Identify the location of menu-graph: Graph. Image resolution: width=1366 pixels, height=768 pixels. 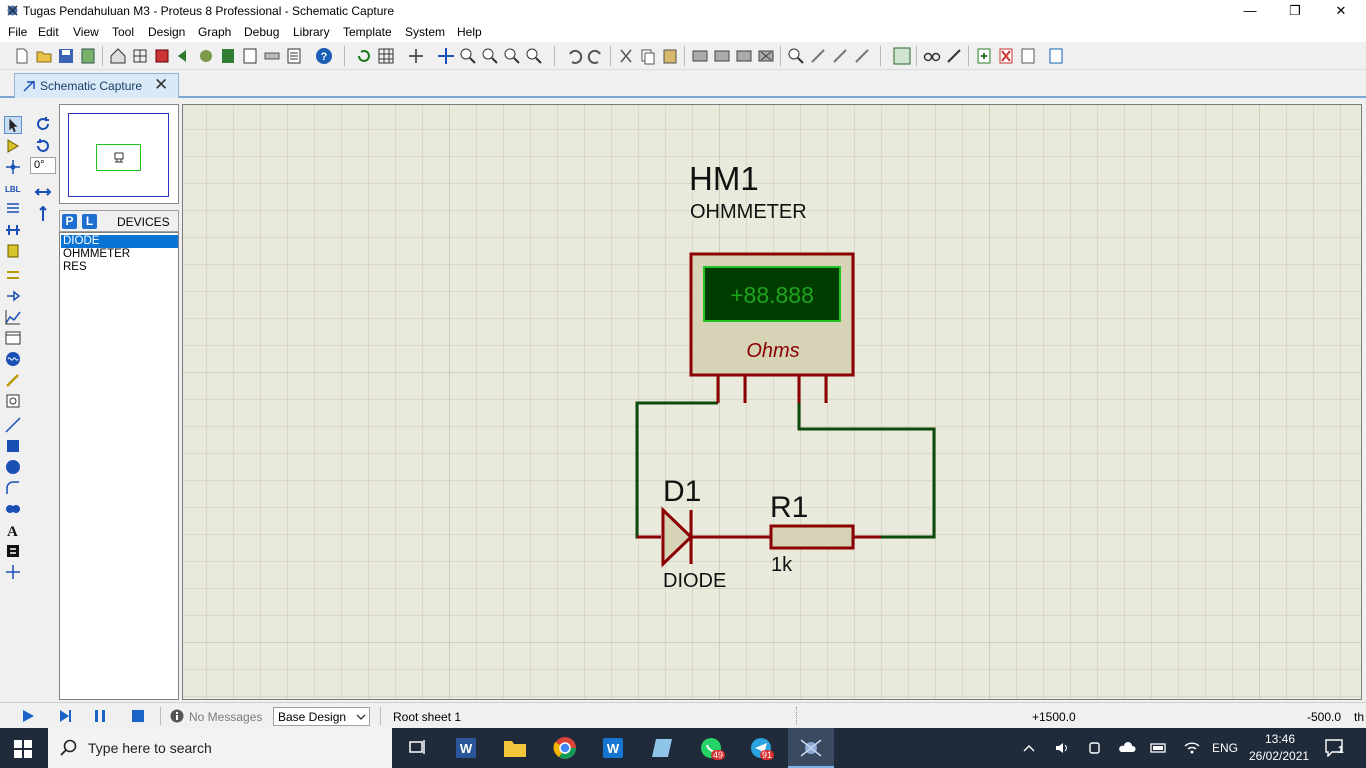
(214, 32).